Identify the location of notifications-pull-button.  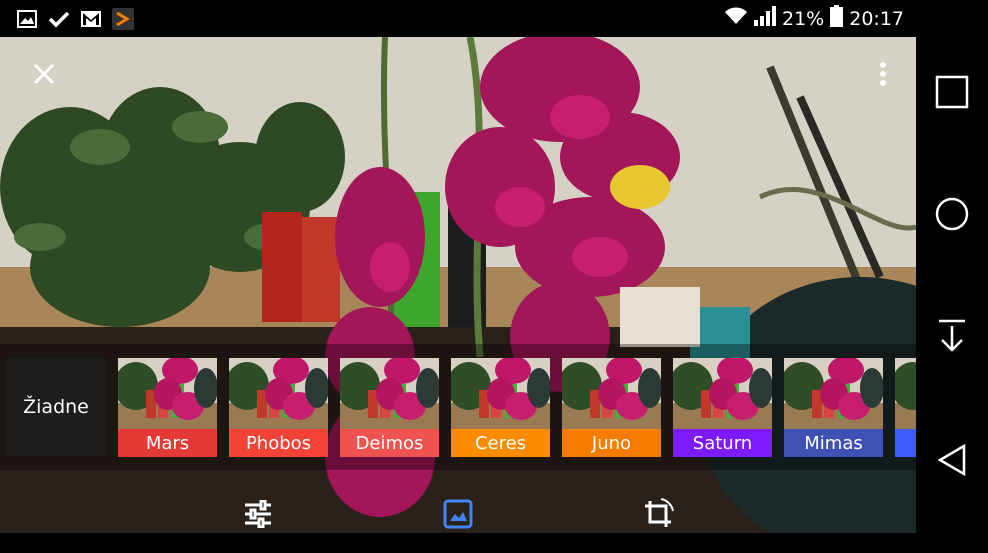
(952, 336).